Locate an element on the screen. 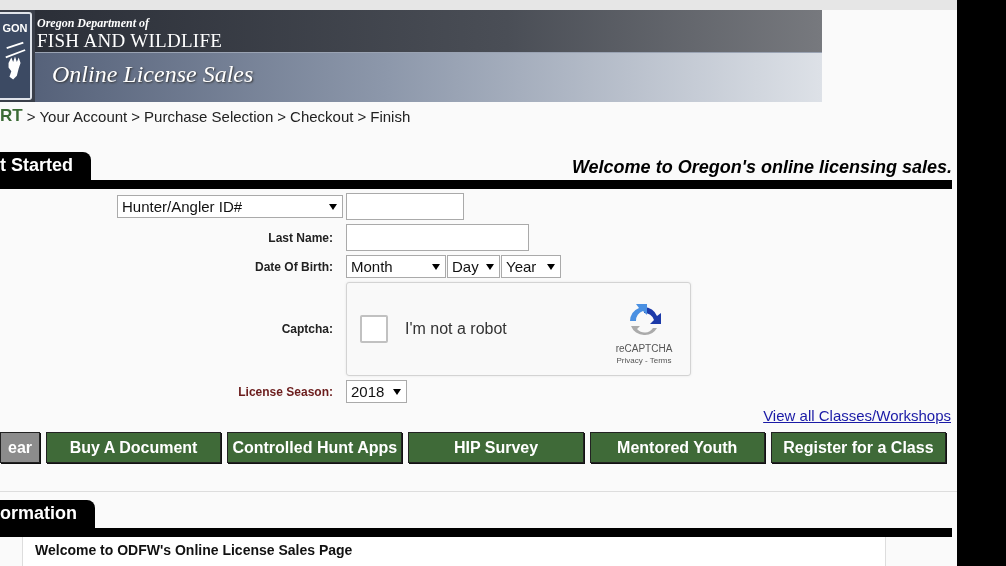 This screenshot has width=1006, height=566. agency-logo: GON is located at coordinates (16, 56).